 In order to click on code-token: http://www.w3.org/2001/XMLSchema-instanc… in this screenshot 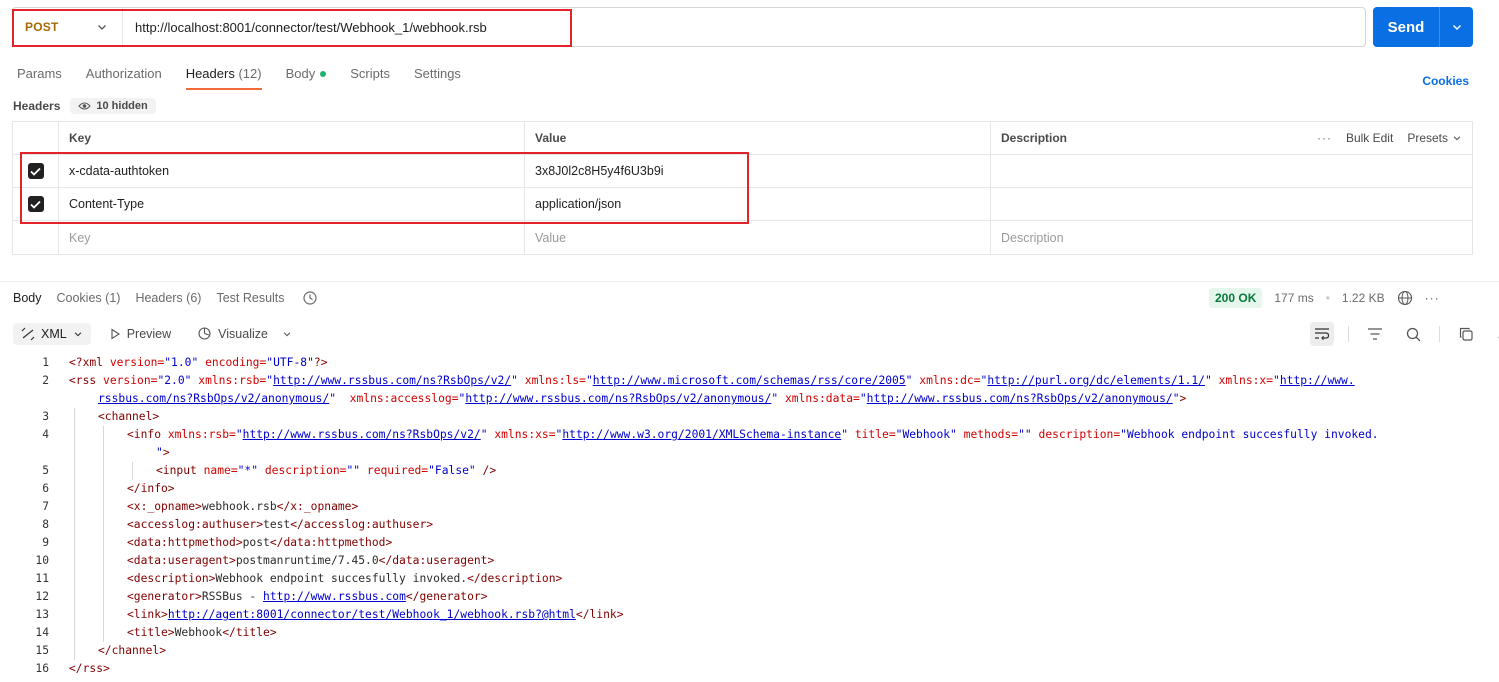, I will do `click(702, 434)`.